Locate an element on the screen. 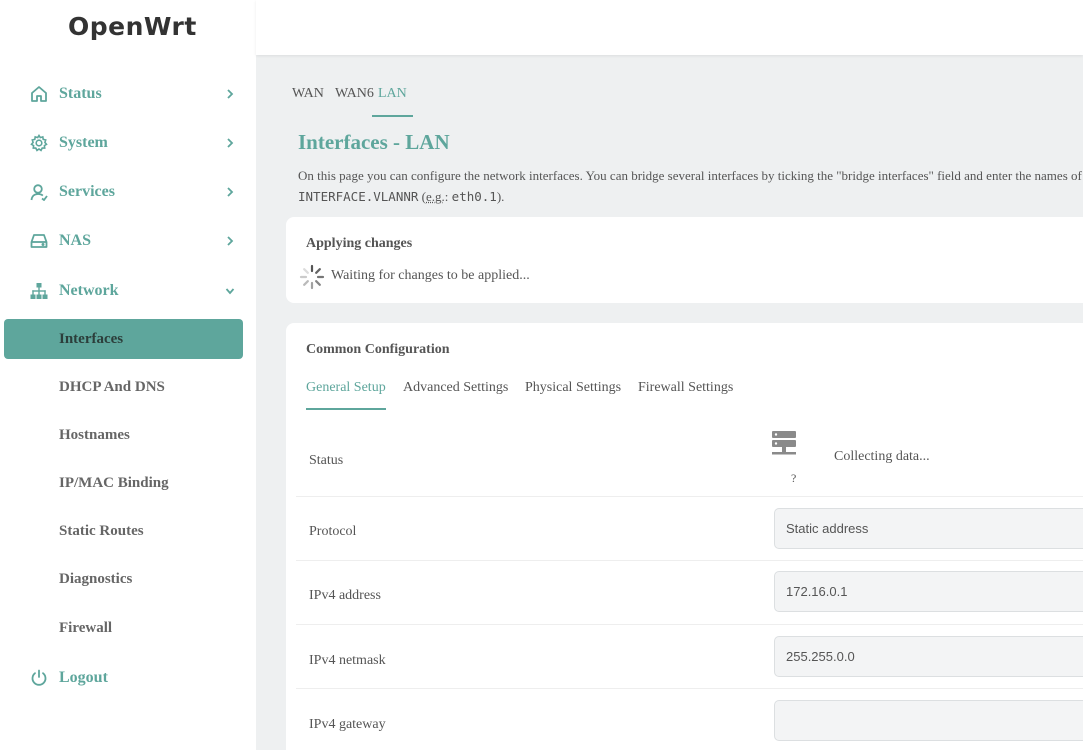 This screenshot has width=1083, height=750. sidebar-item-label: Services is located at coordinates (87, 191).